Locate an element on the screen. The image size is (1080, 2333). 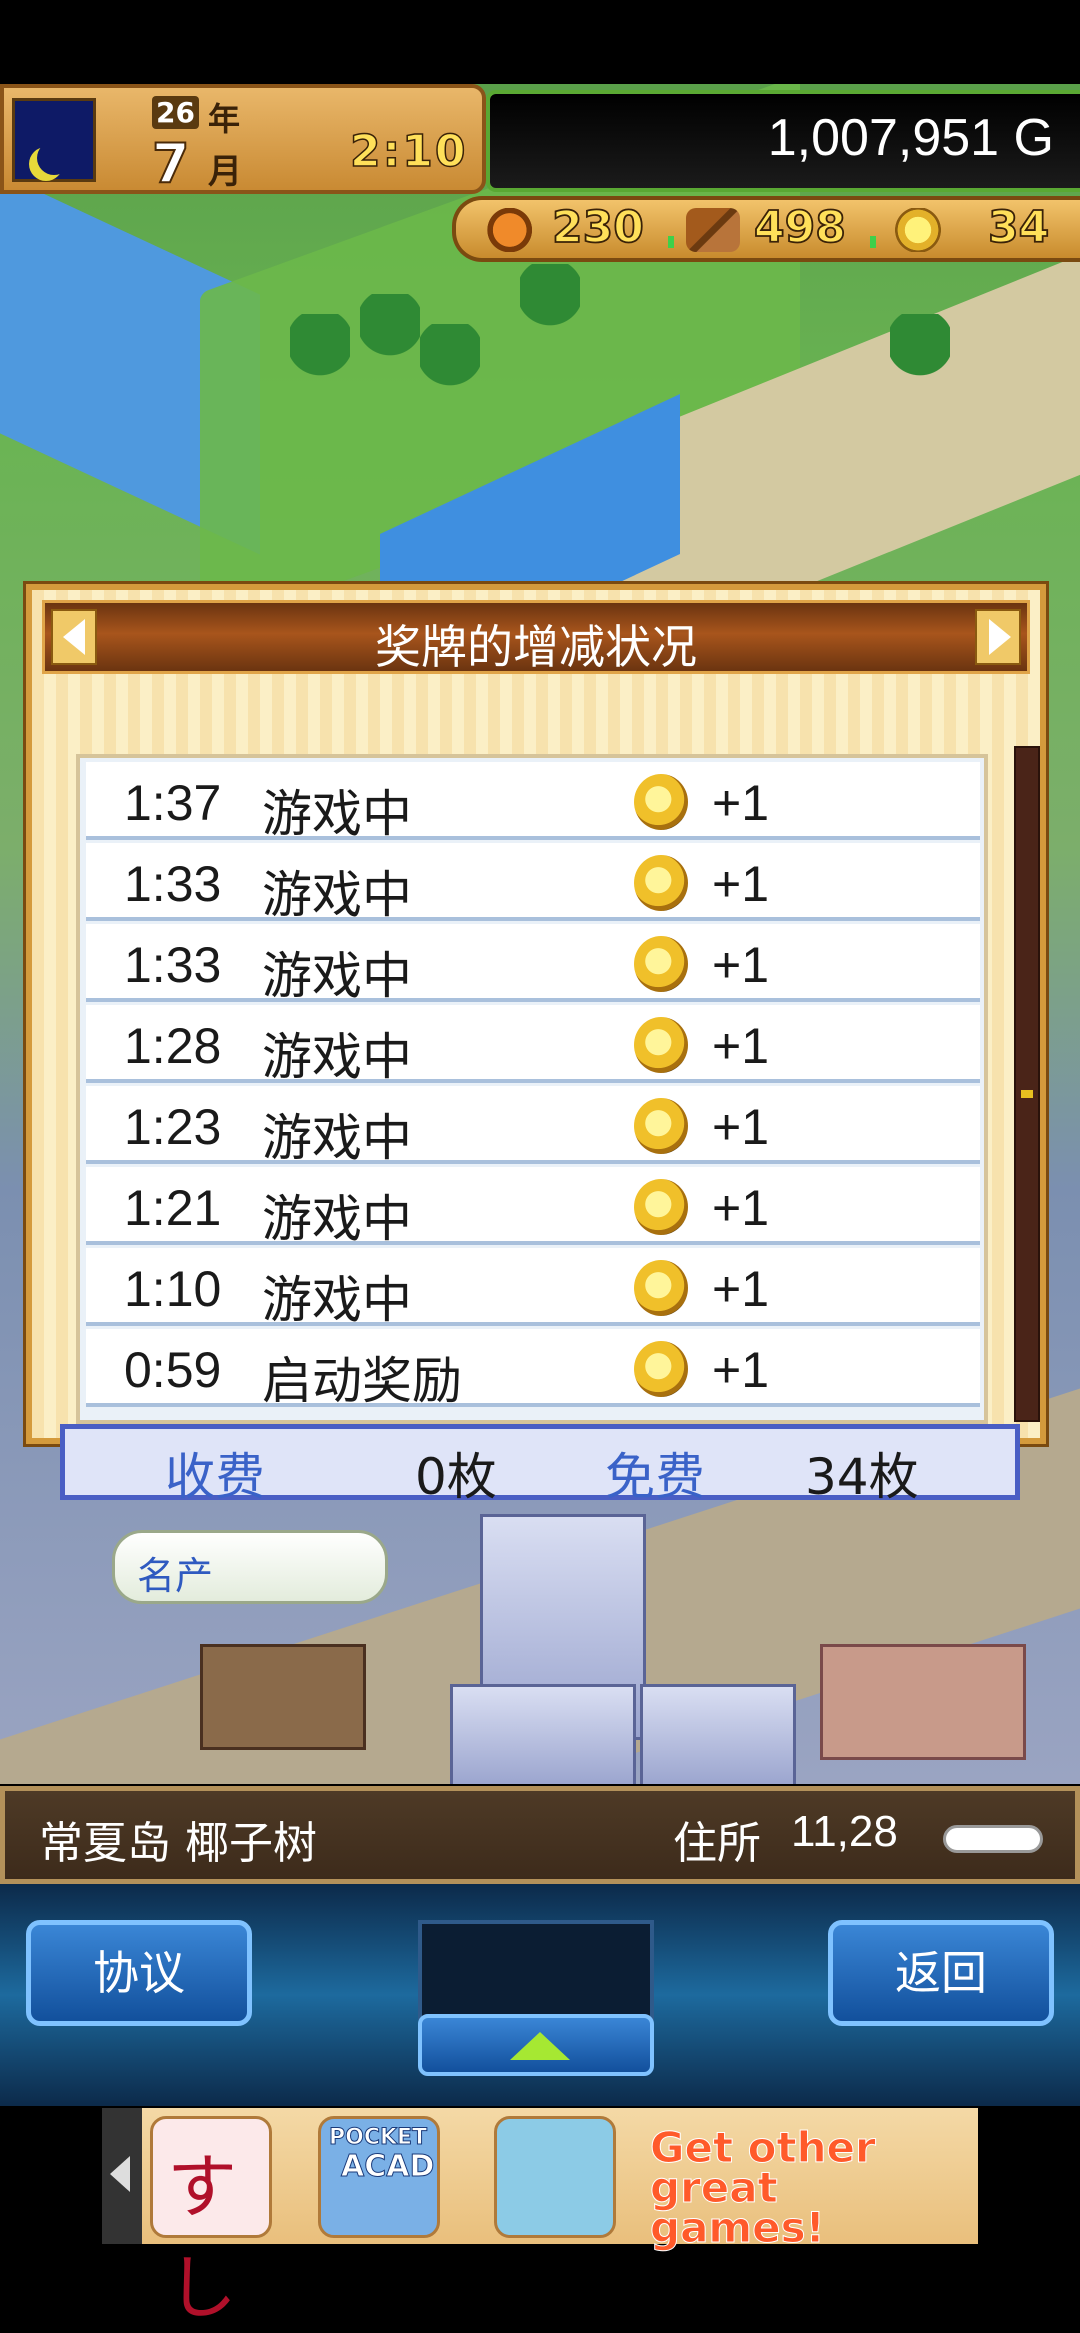
ad-app-castle is located at coordinates (555, 2177).